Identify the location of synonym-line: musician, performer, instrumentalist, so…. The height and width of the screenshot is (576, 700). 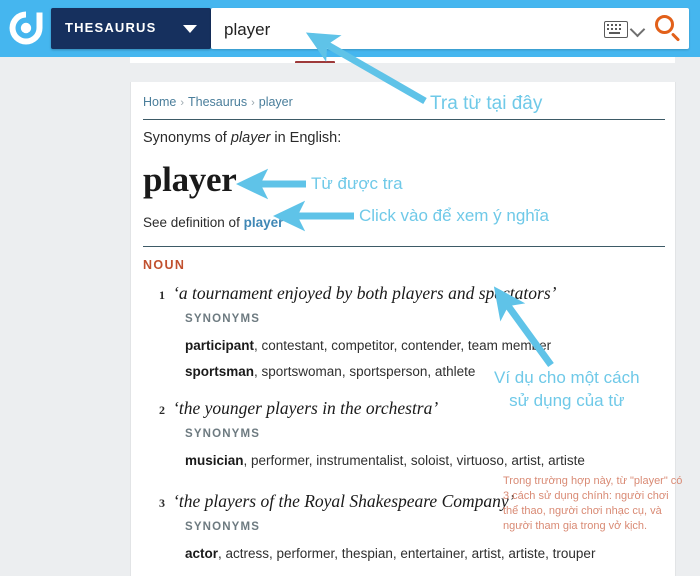
(385, 460).